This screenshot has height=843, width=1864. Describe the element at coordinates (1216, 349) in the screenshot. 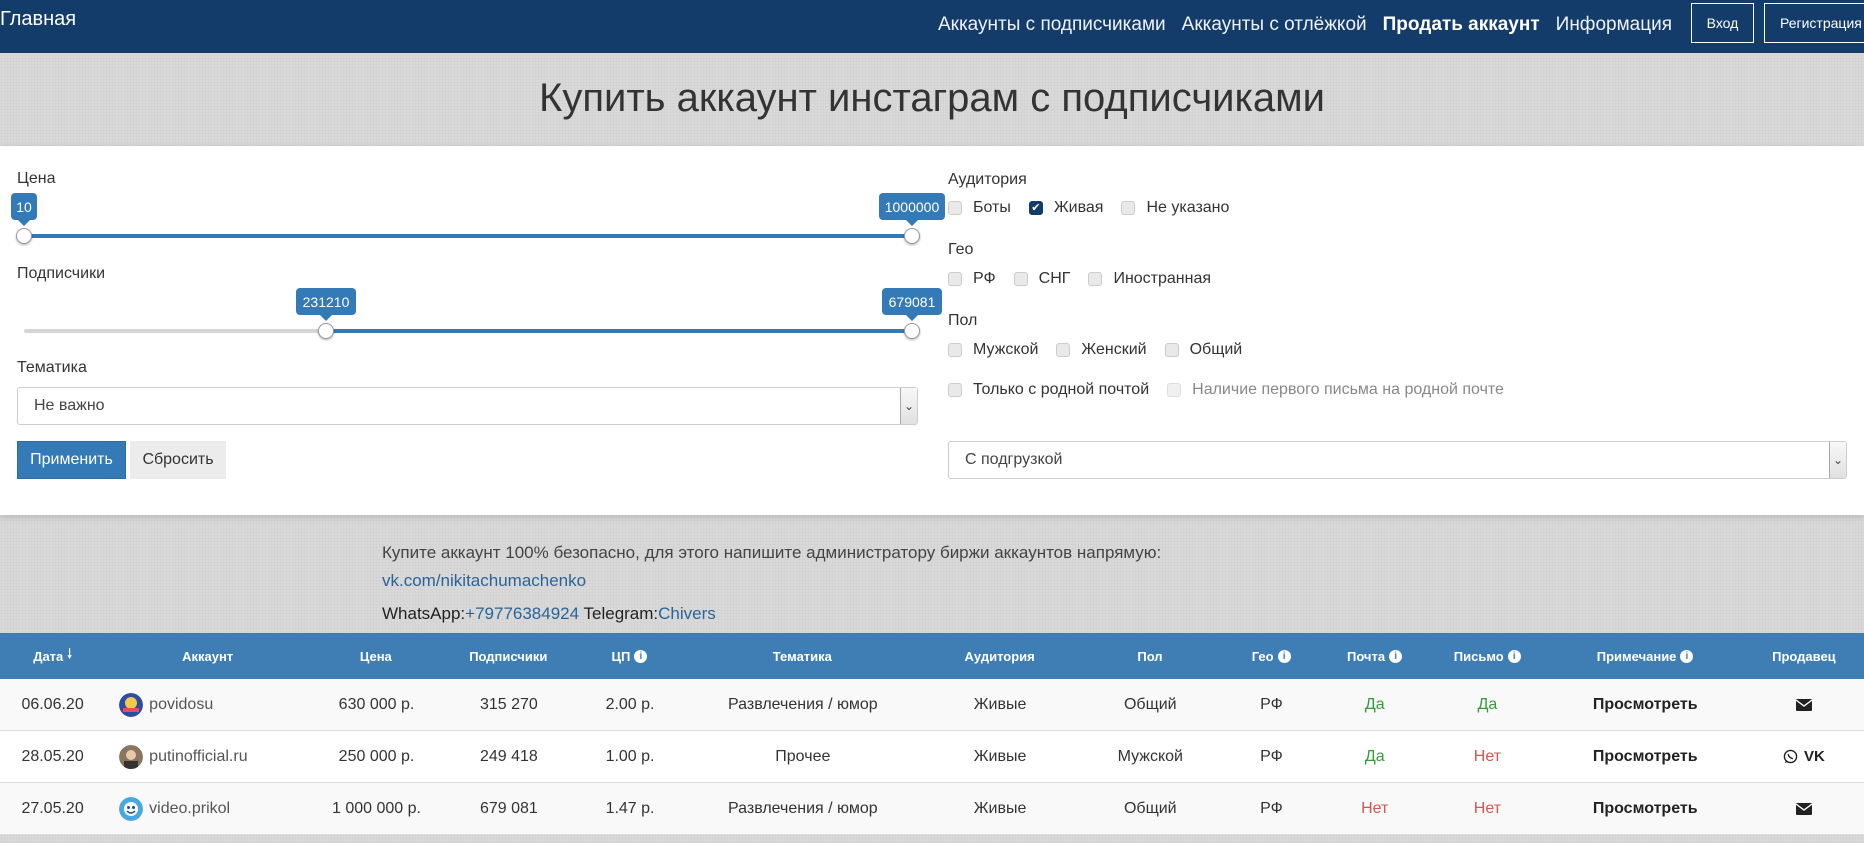

I see `gender-option-label: Общий` at that location.